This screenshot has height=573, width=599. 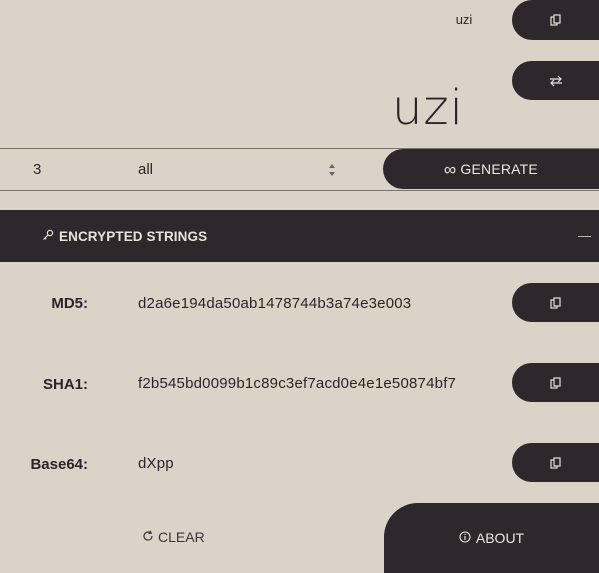 I want to click on about-button: ABOUT, so click(x=491, y=538).